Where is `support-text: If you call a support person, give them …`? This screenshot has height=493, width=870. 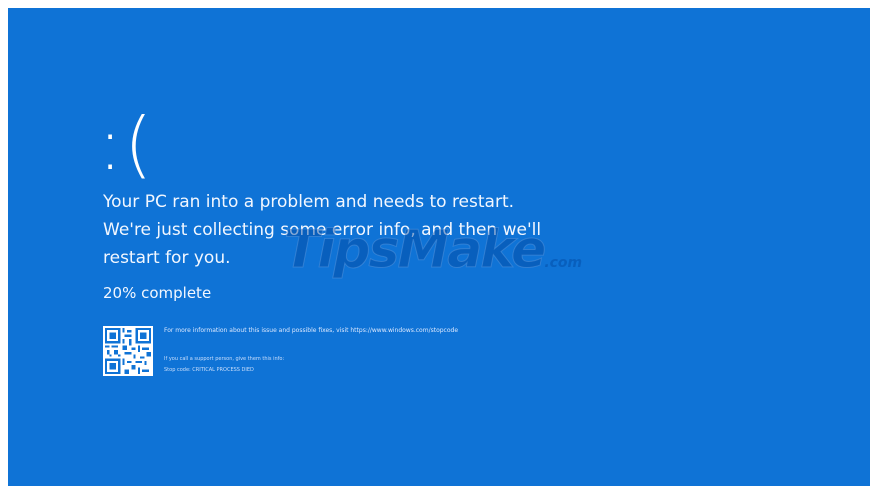 support-text: If you call a support person, give them … is located at coordinates (224, 359).